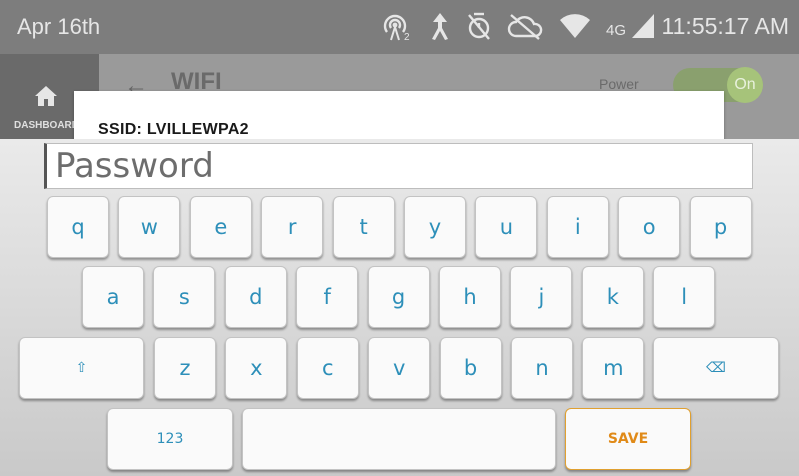 This screenshot has width=799, height=476. I want to click on status-bar: Apr 16th 2 4G 11:55:17 AM, so click(399, 27).